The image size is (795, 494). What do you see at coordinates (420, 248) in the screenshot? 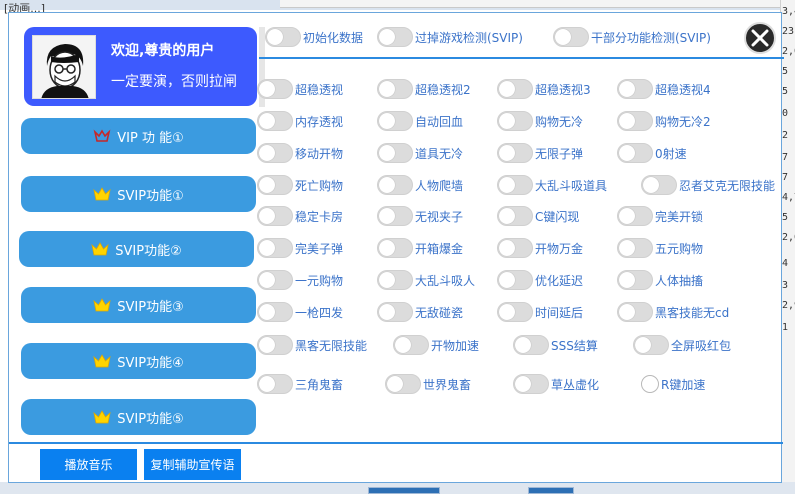
I see `toggle-feature: 开箱爆金` at bounding box center [420, 248].